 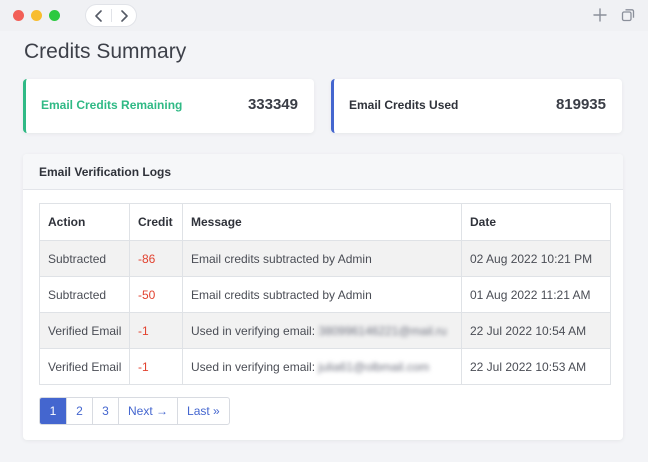 I want to click on pagination: 1 2 3 Next → Last », so click(x=134, y=411).